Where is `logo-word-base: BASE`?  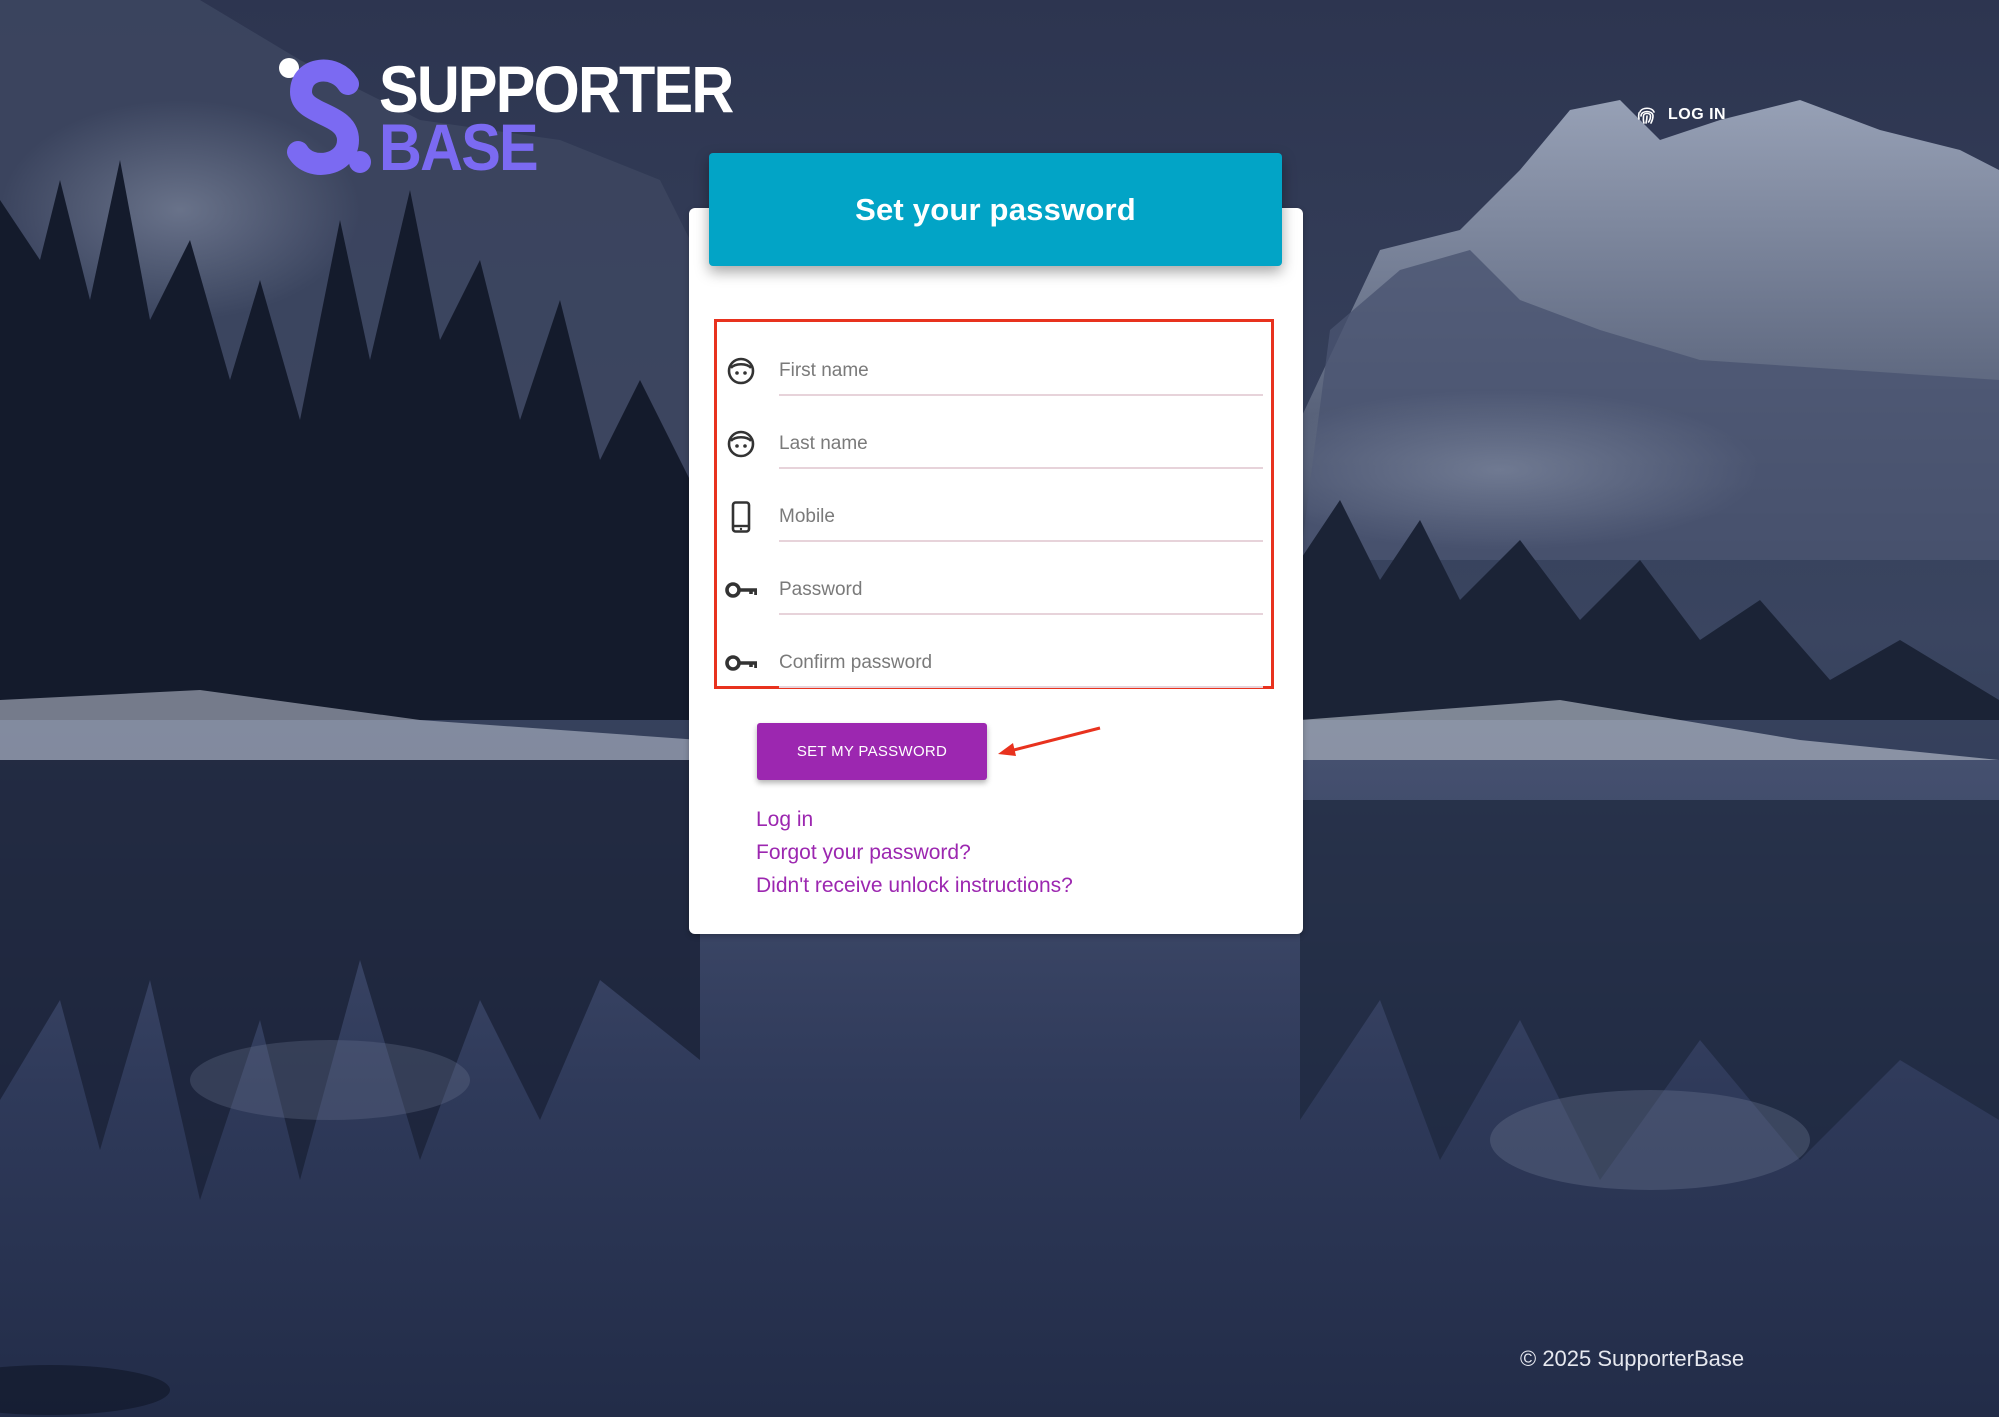 logo-word-base: BASE is located at coordinates (459, 147).